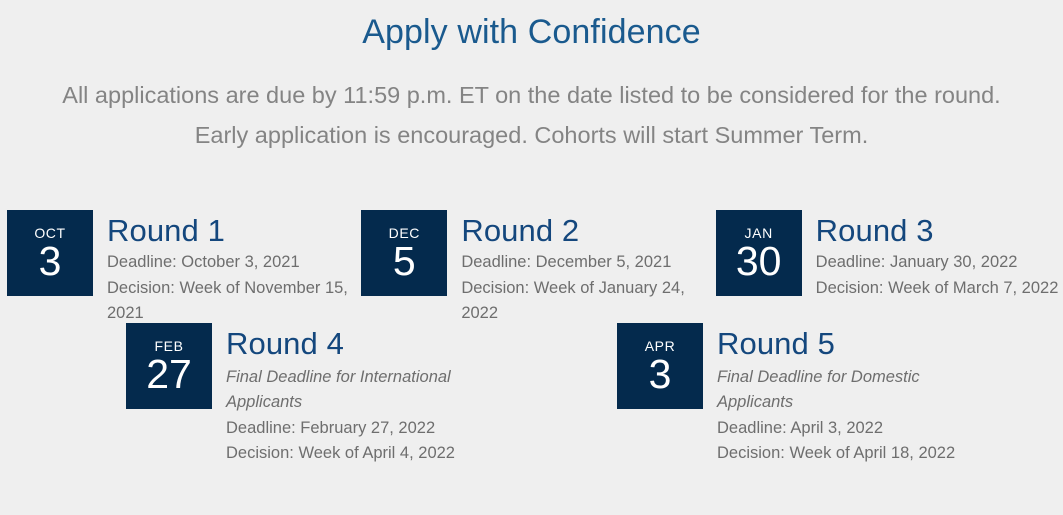 The height and width of the screenshot is (515, 1063). Describe the element at coordinates (758, 261) in the screenshot. I see `date-badge-day: 30` at that location.